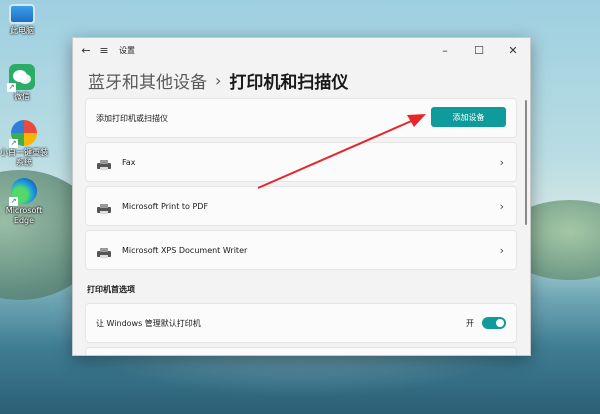 This screenshot has width=600, height=414. What do you see at coordinates (22, 30) in the screenshot?
I see `desktop-icon-label: 此电脑` at bounding box center [22, 30].